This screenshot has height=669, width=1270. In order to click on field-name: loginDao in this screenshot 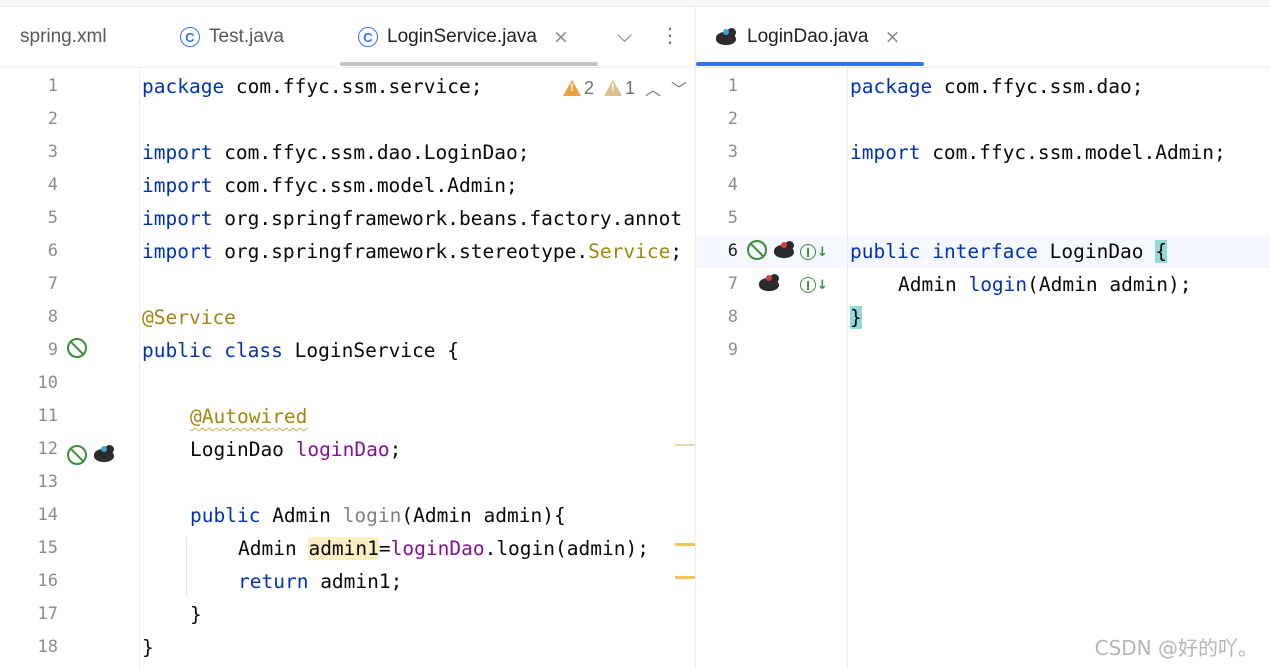, I will do `click(437, 548)`.